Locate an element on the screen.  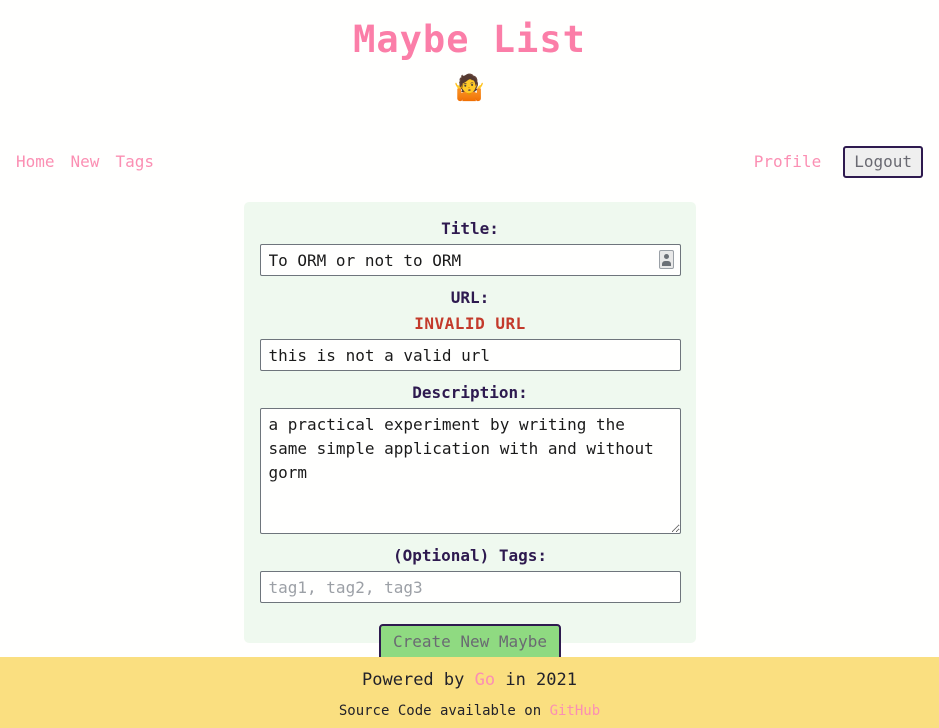
footer-source-code: Source Code available on GitHub is located at coordinates (469, 705).